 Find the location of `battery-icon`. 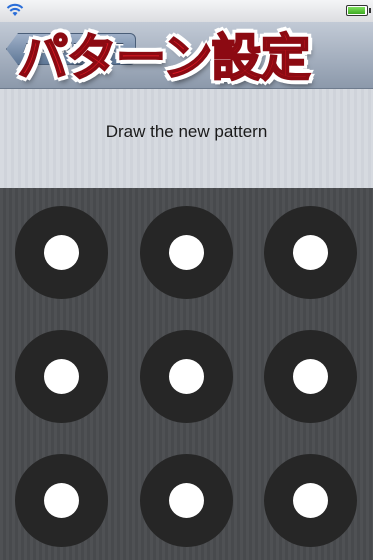

battery-icon is located at coordinates (358, 10).